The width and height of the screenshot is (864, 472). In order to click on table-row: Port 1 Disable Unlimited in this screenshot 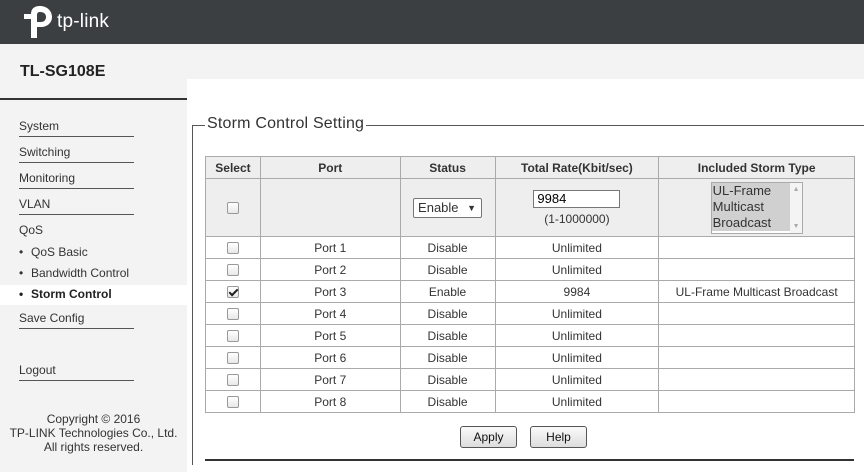, I will do `click(530, 247)`.